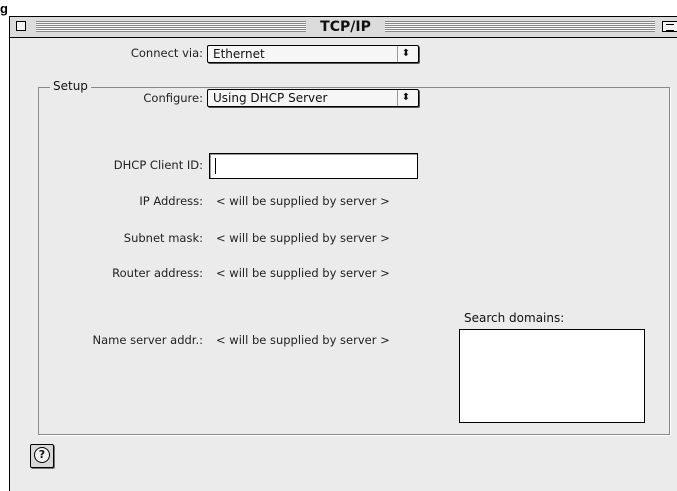 Image resolution: width=677 pixels, height=491 pixels. What do you see at coordinates (303, 273) in the screenshot?
I see `router-address-value: < will be supplied by server >` at bounding box center [303, 273].